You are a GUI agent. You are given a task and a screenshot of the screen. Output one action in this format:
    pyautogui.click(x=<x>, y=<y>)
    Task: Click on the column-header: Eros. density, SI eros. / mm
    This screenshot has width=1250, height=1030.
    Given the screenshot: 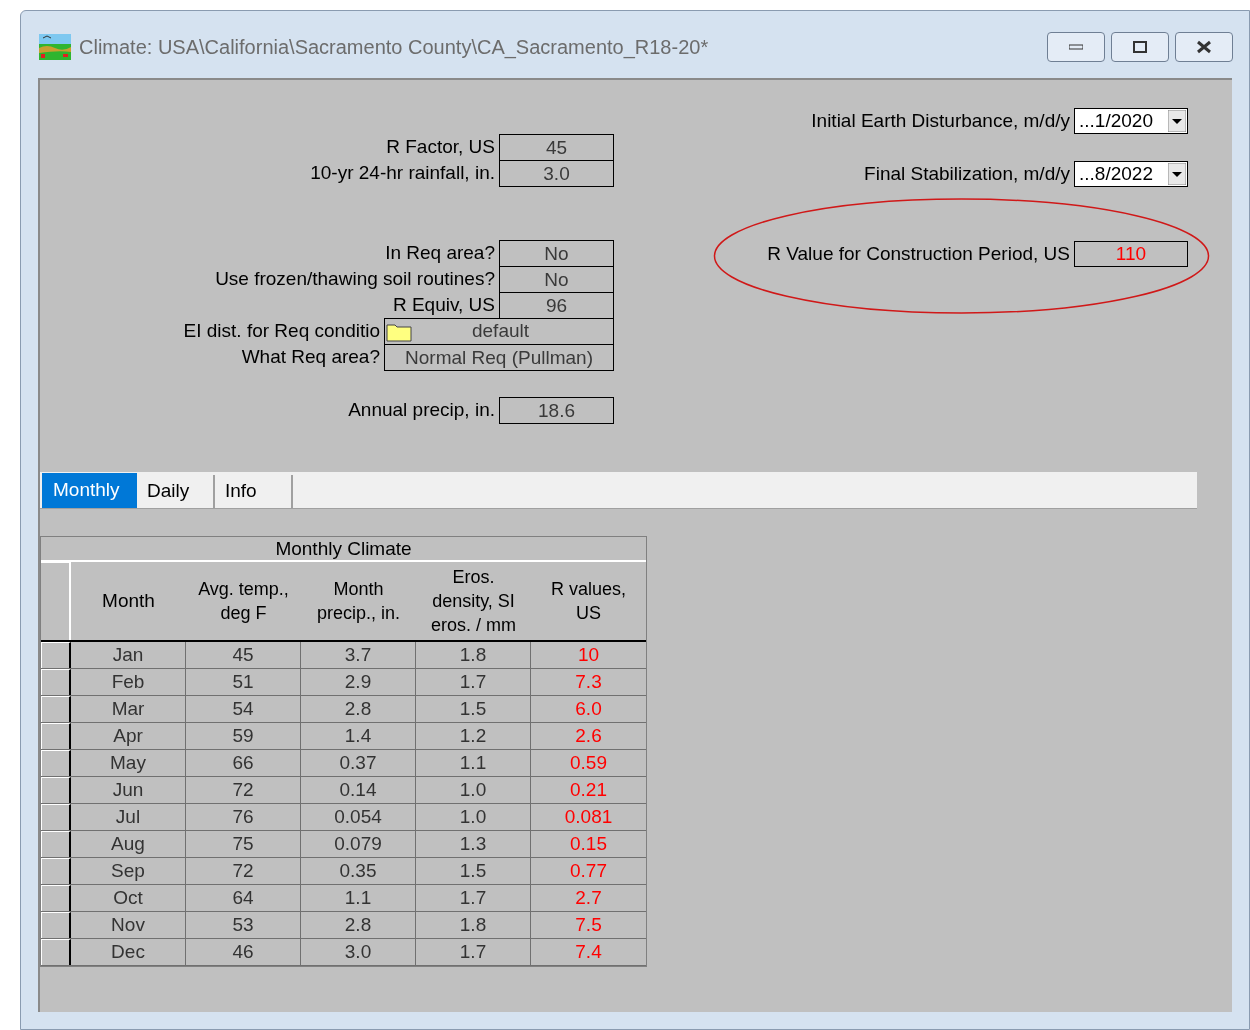 What is the action you would take?
    pyautogui.click(x=473, y=601)
    